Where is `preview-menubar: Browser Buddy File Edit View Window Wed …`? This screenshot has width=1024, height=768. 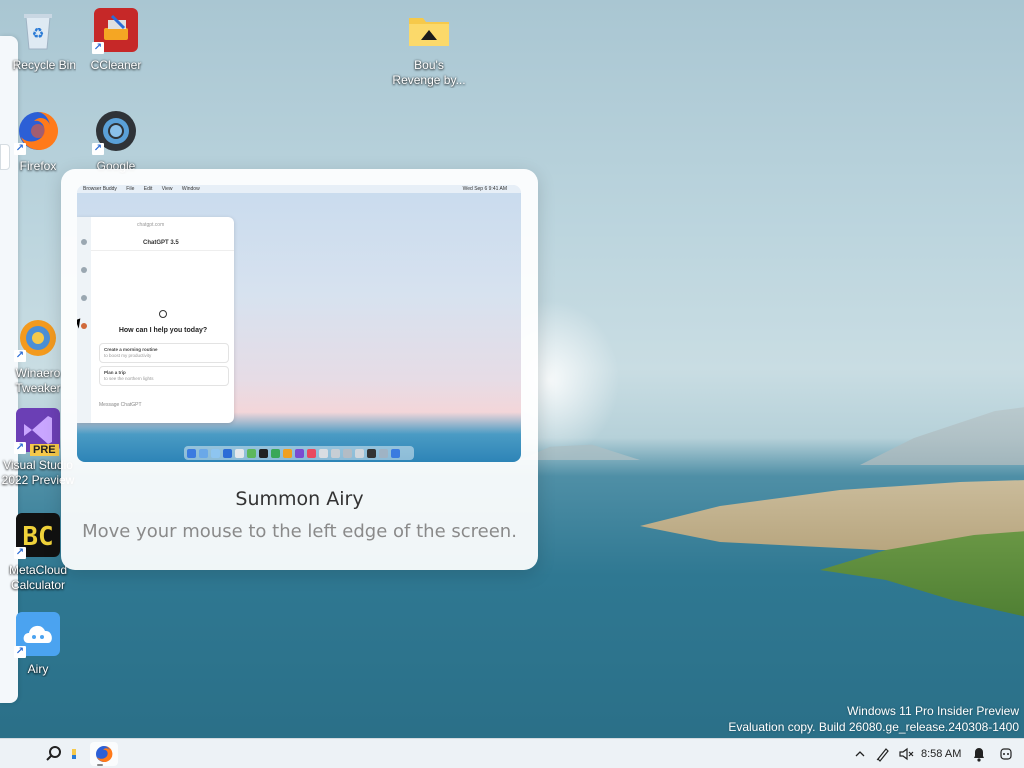 preview-menubar: Browser Buddy File Edit View Window Wed … is located at coordinates (299, 189).